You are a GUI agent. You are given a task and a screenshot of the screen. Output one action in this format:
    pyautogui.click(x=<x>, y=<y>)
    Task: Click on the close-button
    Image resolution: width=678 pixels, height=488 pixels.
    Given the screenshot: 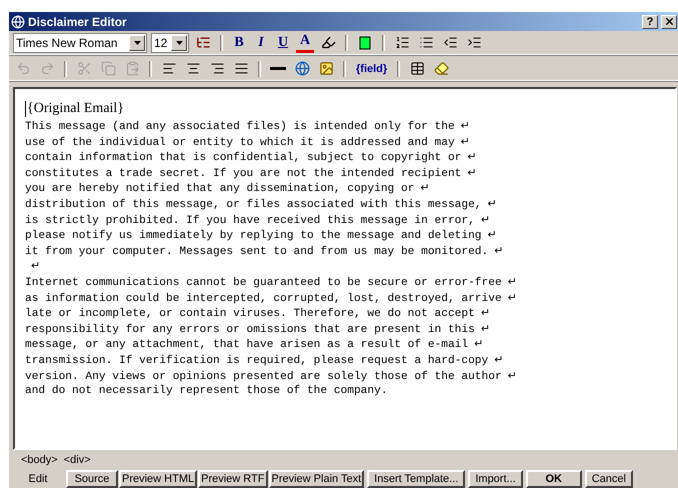 What is the action you would take?
    pyautogui.click(x=669, y=21)
    